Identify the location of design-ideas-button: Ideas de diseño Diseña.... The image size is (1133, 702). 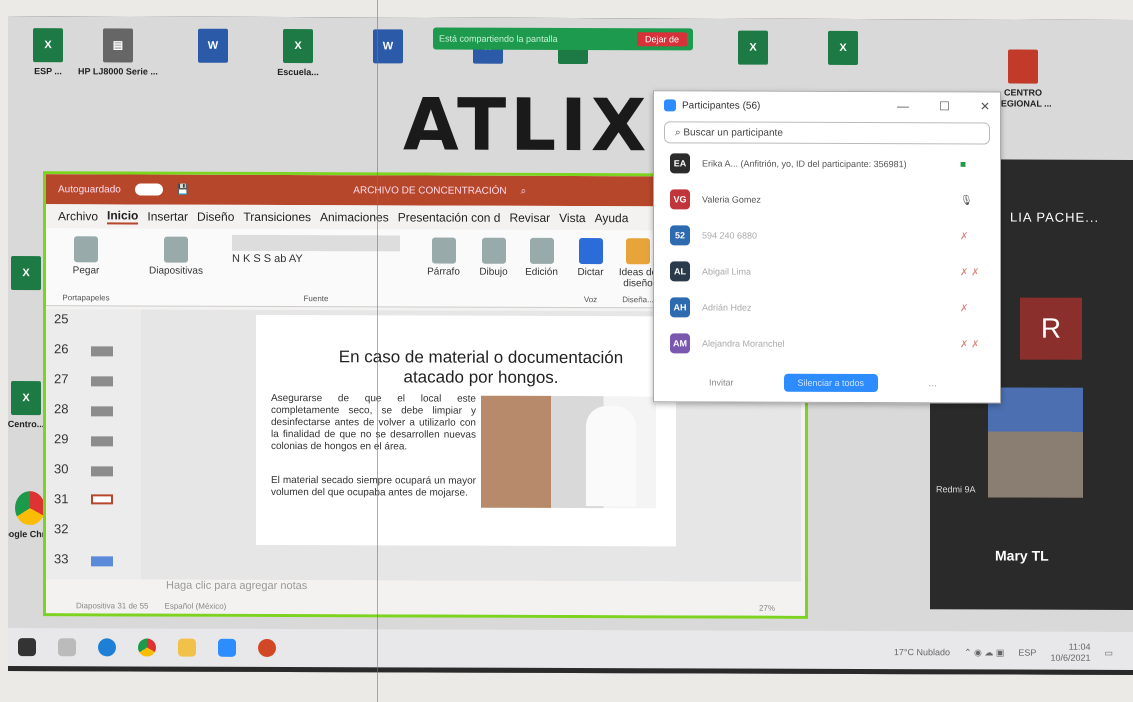
(638, 269).